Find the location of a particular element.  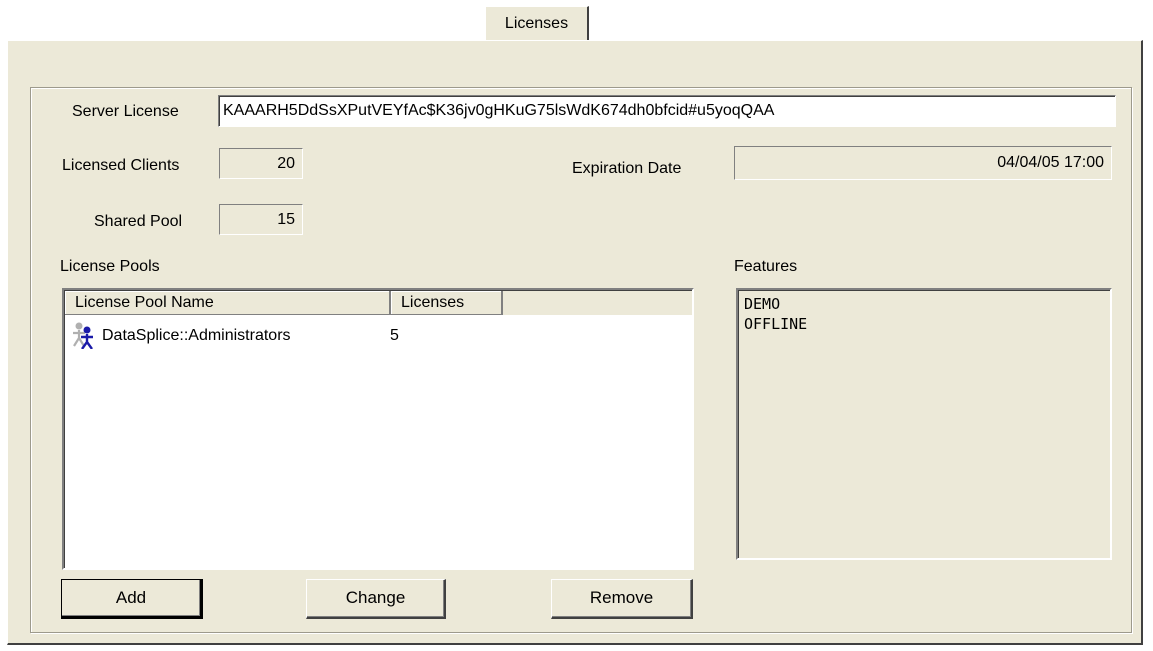

feature-item: OFFLINE is located at coordinates (776, 324).